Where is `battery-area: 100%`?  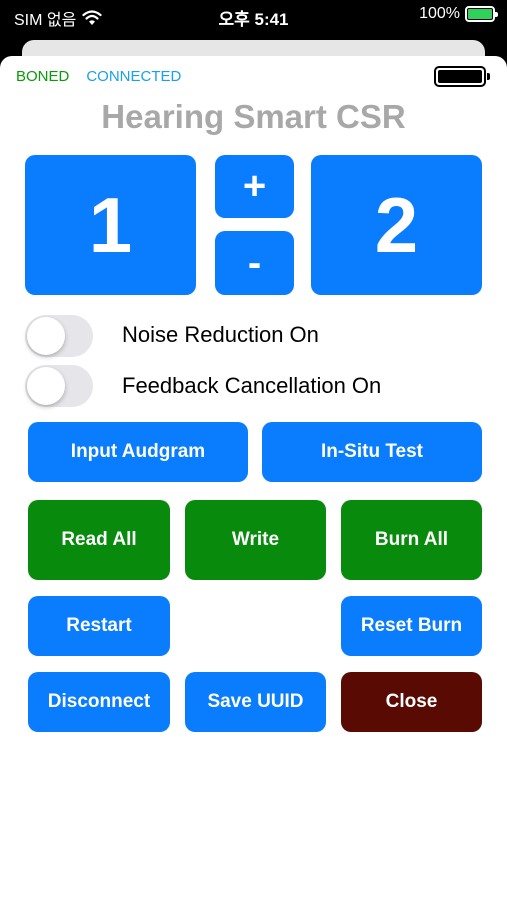
battery-area: 100% is located at coordinates (458, 14).